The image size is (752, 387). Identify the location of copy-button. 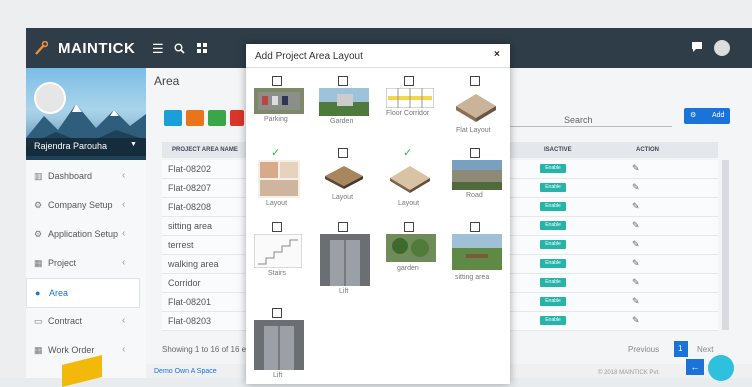
(173, 118).